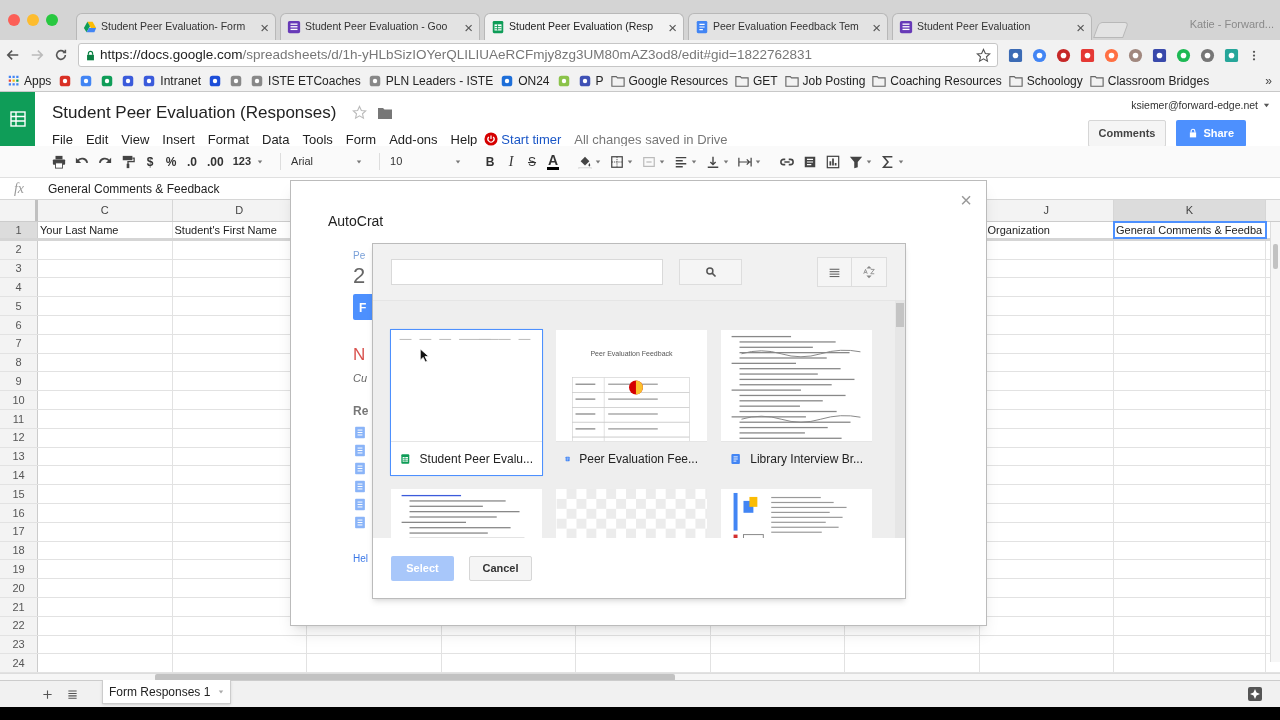 Image resolution: width=1280 pixels, height=720 pixels. I want to click on row-header: 19, so click(19, 569).